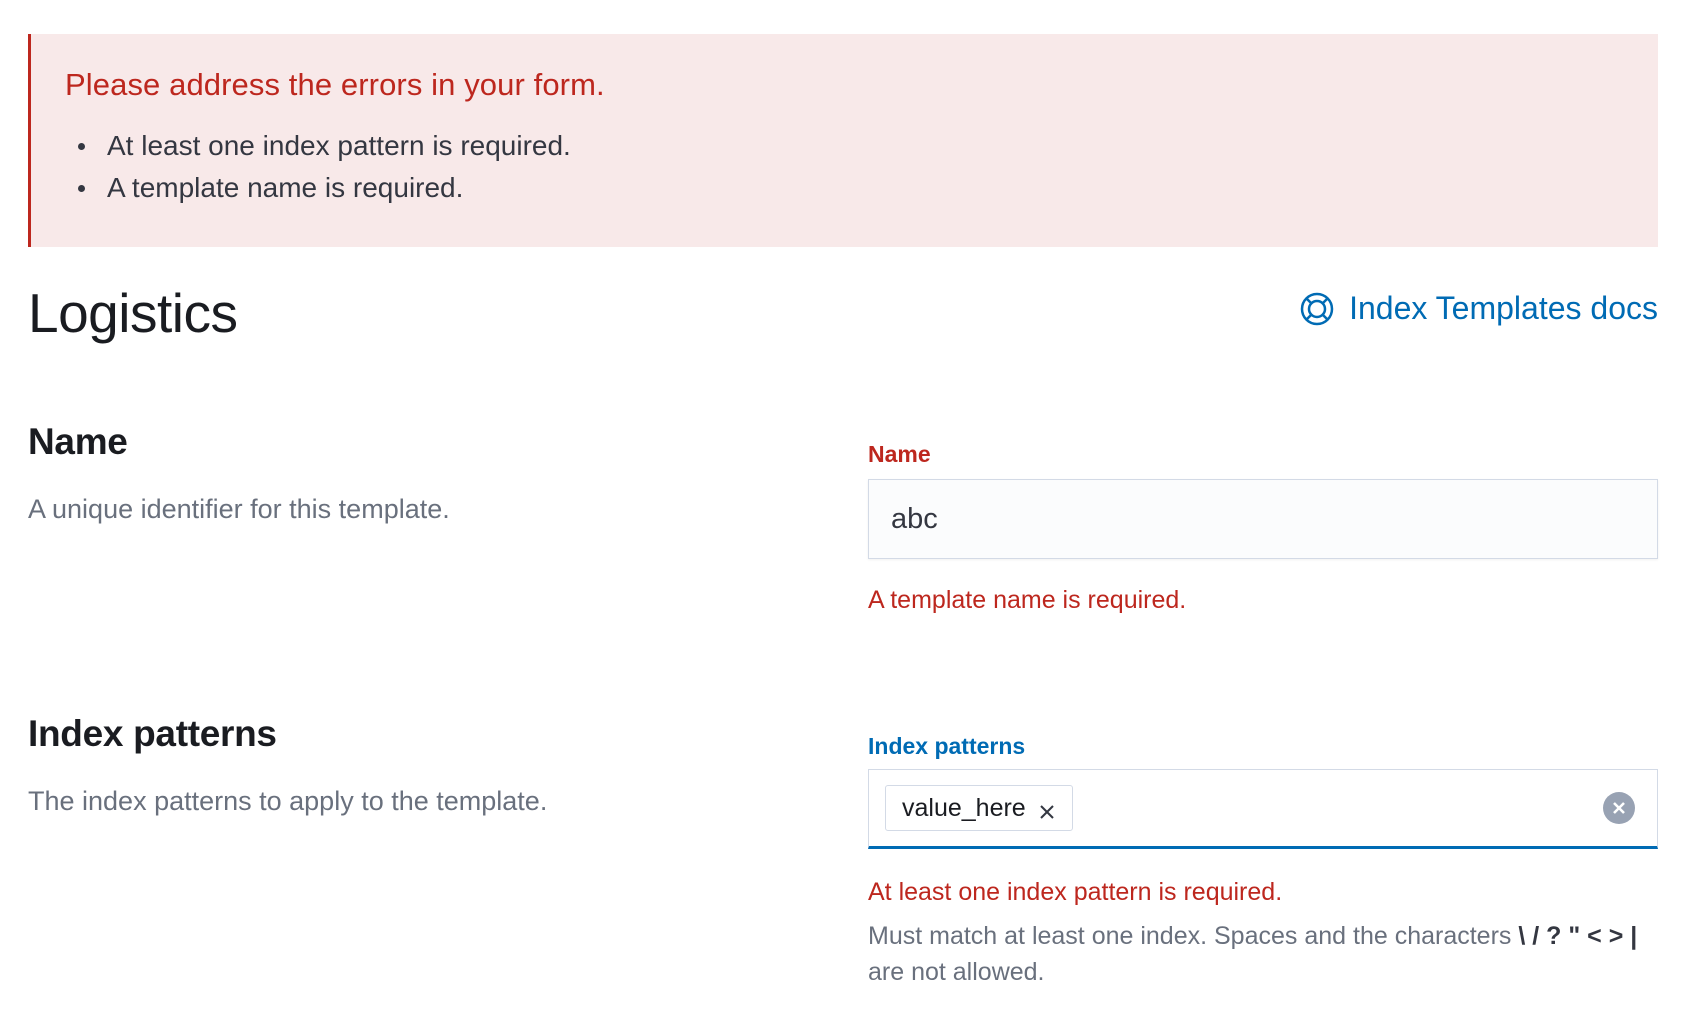 Image resolution: width=1686 pixels, height=1030 pixels. Describe the element at coordinates (1317, 309) in the screenshot. I see `lifebuoy-icon` at that location.